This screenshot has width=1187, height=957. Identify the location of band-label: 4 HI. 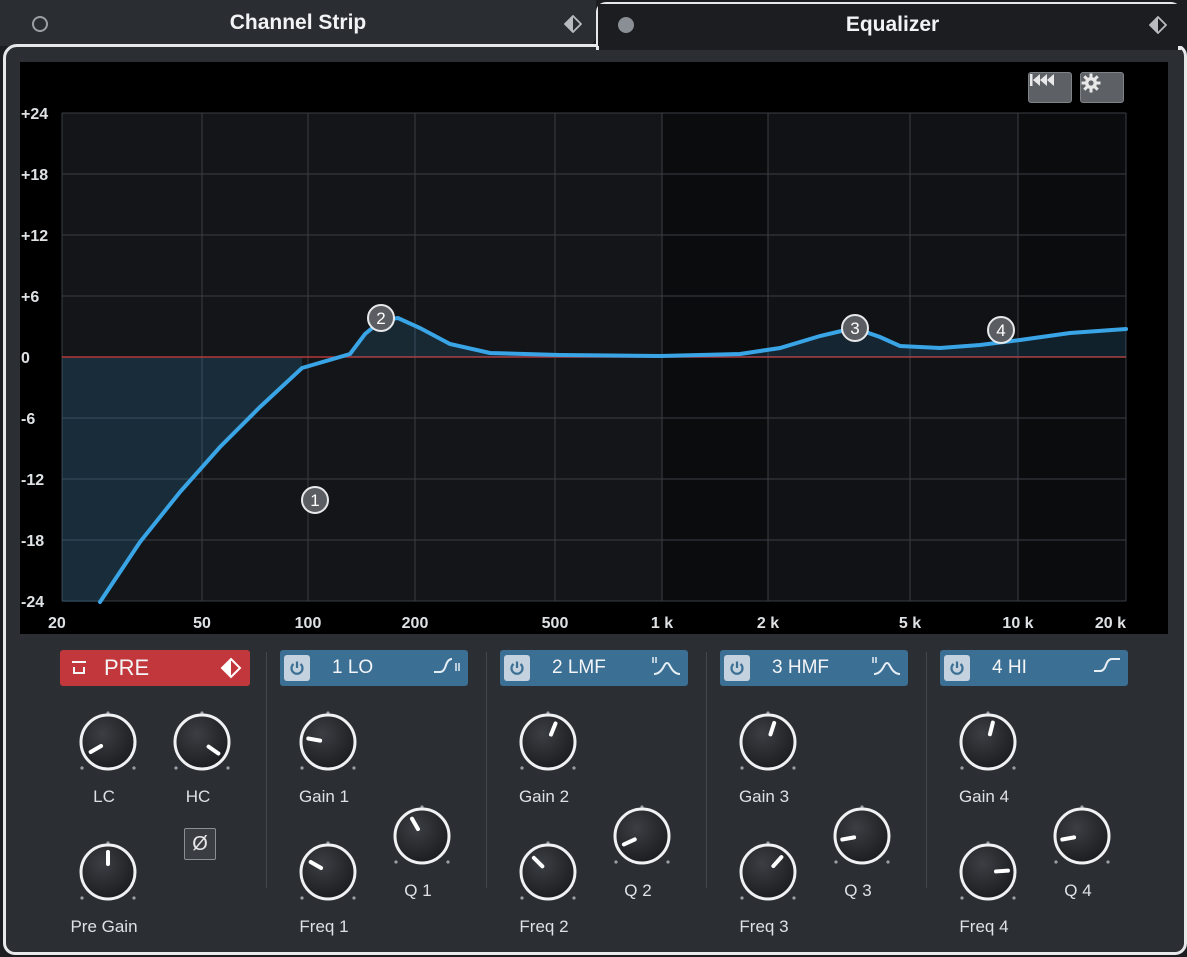
(1009, 667).